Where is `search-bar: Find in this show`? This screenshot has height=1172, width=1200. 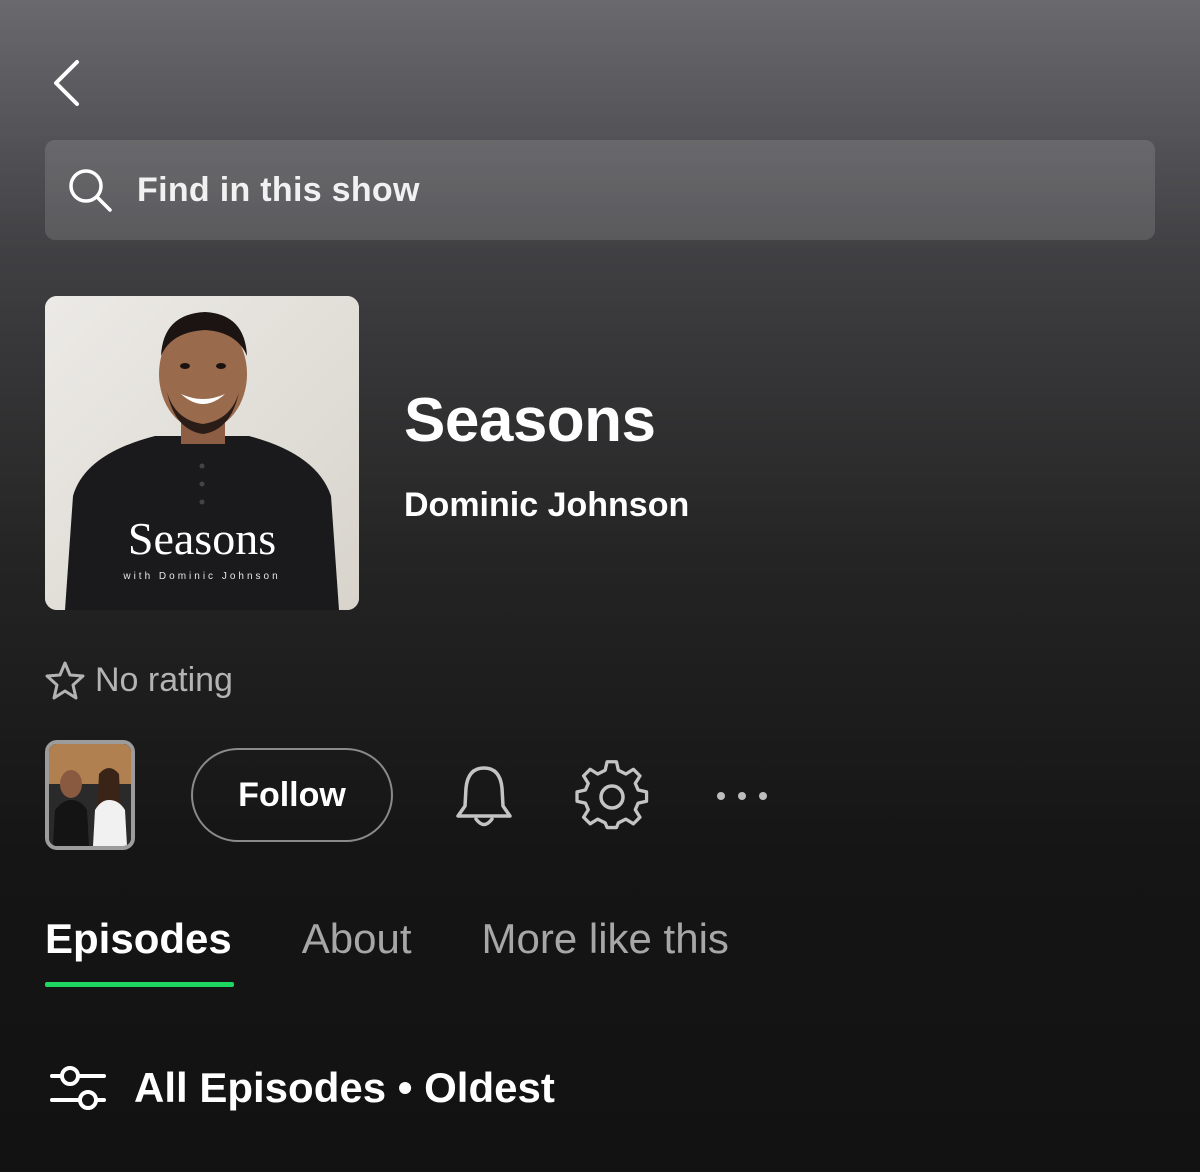
search-bar: Find in this show is located at coordinates (600, 190).